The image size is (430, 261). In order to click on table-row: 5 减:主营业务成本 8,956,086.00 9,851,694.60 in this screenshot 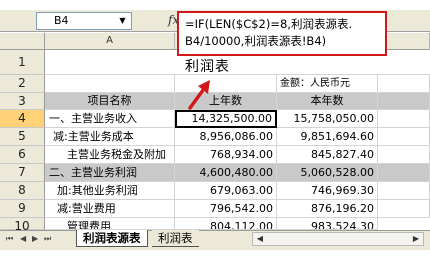, I will do `click(215, 137)`.